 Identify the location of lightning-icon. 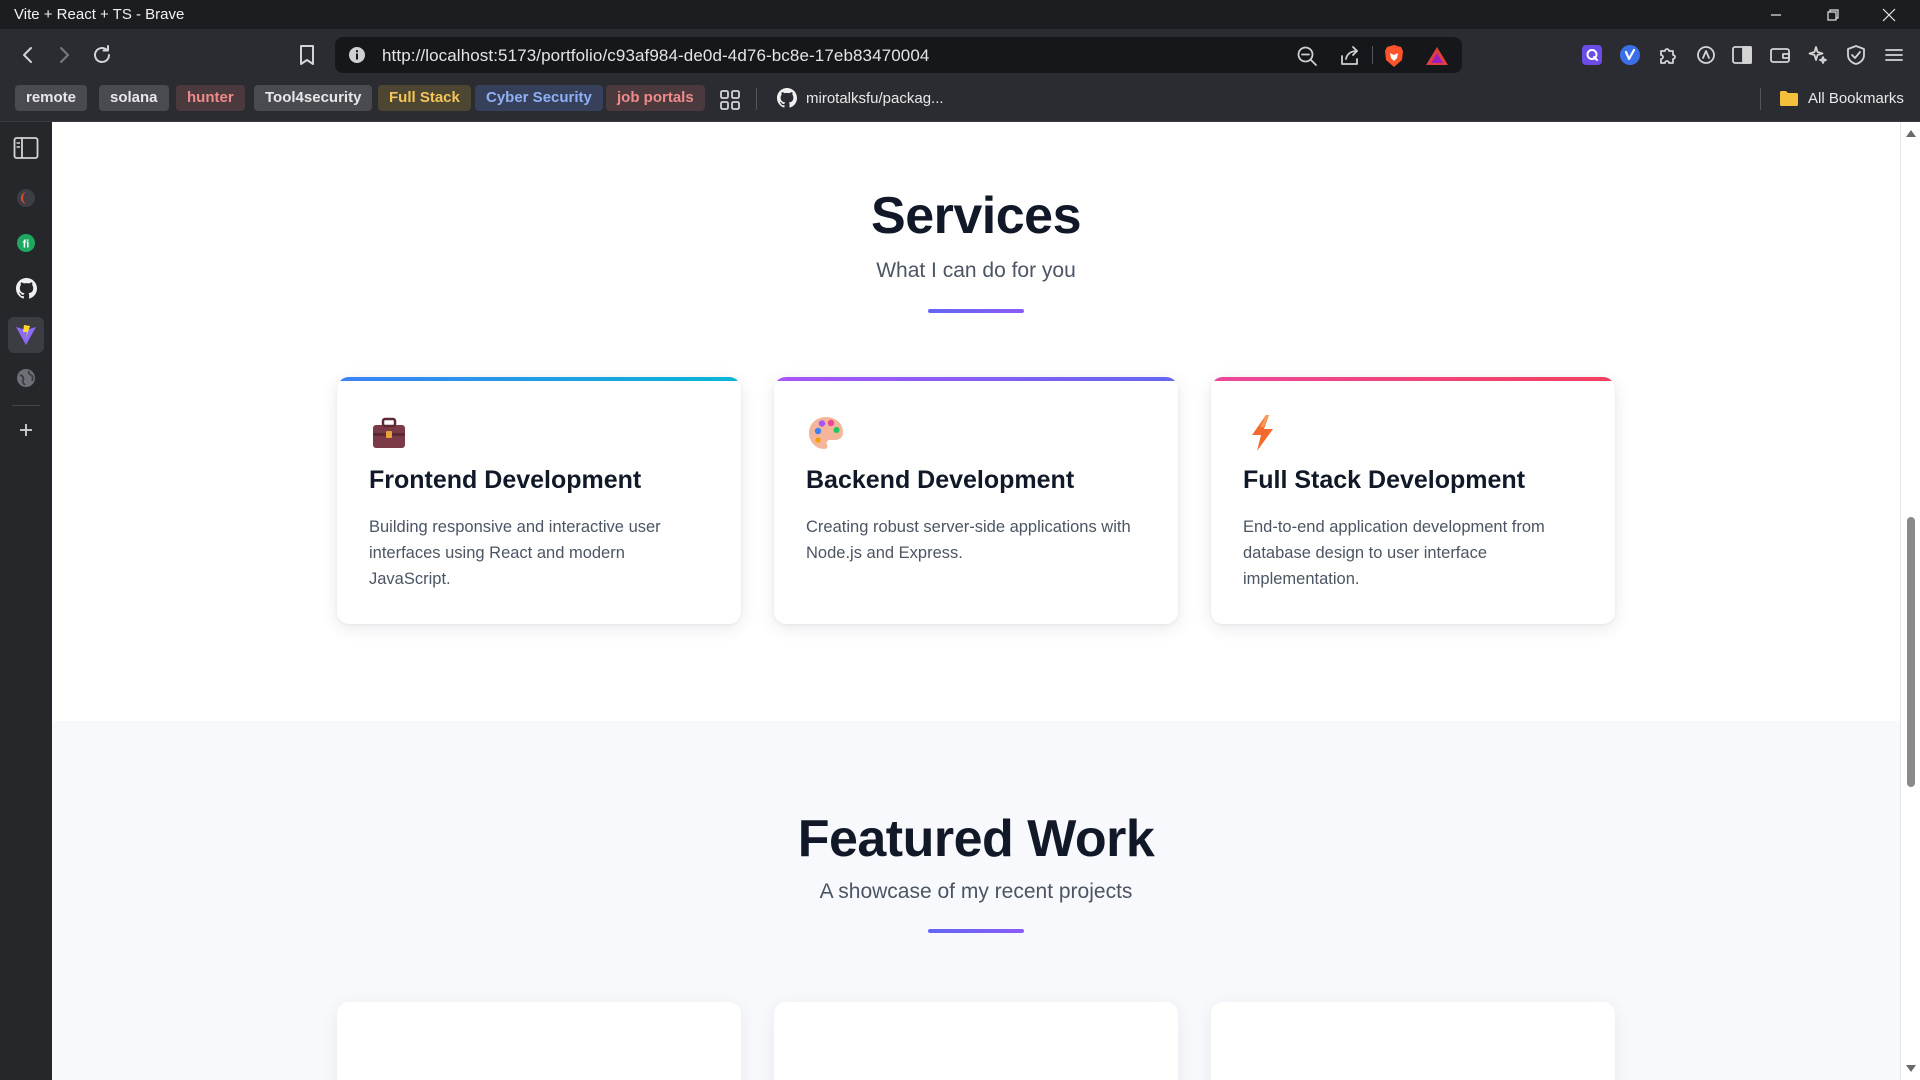
(1262, 433).